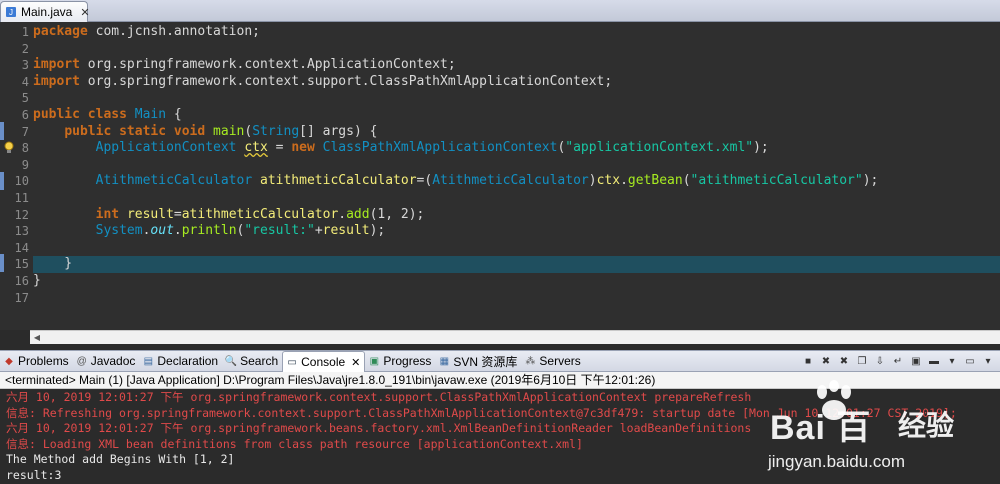  Describe the element at coordinates (659, 148) in the screenshot. I see `code-token: "applicationContext.xml"` at that location.